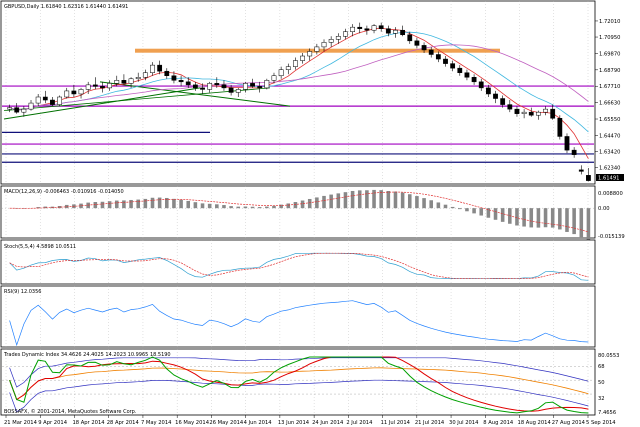 The height and width of the screenshot is (427, 640). I want to click on price-tick-label: 1.62340, so click(609, 169).